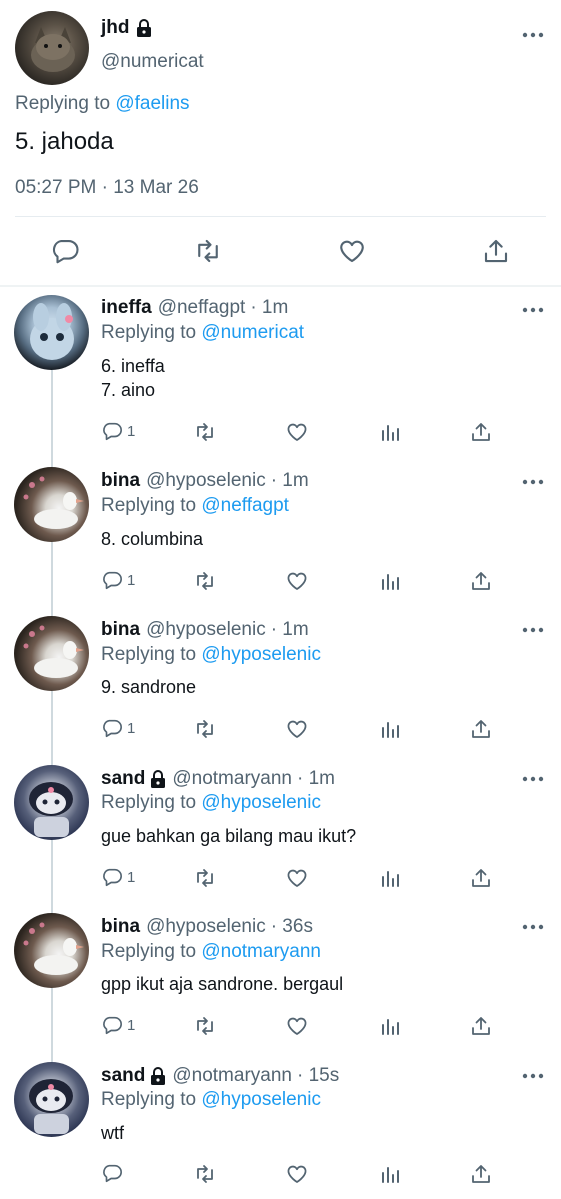 The width and height of the screenshot is (561, 1199). I want to click on divider, so click(280, 216).